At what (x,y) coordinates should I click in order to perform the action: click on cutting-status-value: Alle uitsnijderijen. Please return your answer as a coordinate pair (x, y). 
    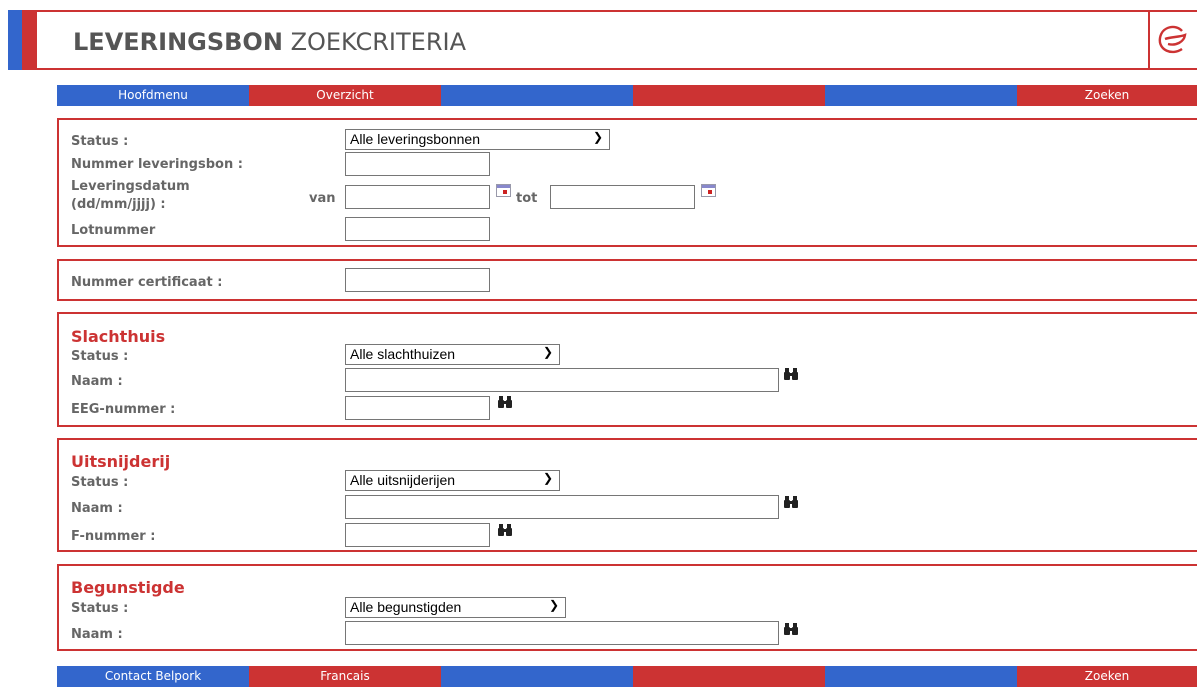
    Looking at the image, I should click on (403, 480).